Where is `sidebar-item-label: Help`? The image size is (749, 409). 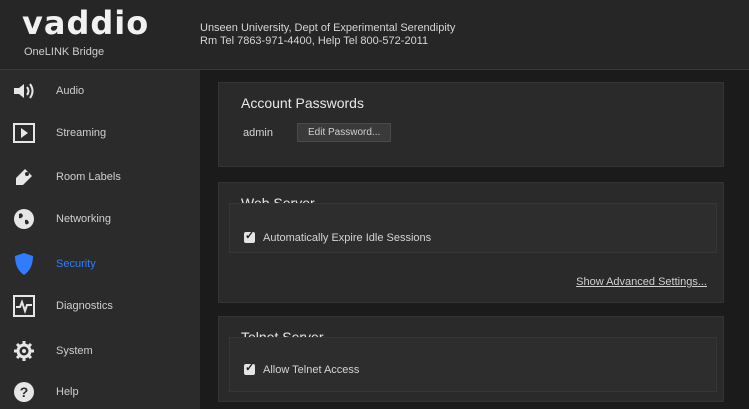
sidebar-item-label: Help is located at coordinates (67, 392).